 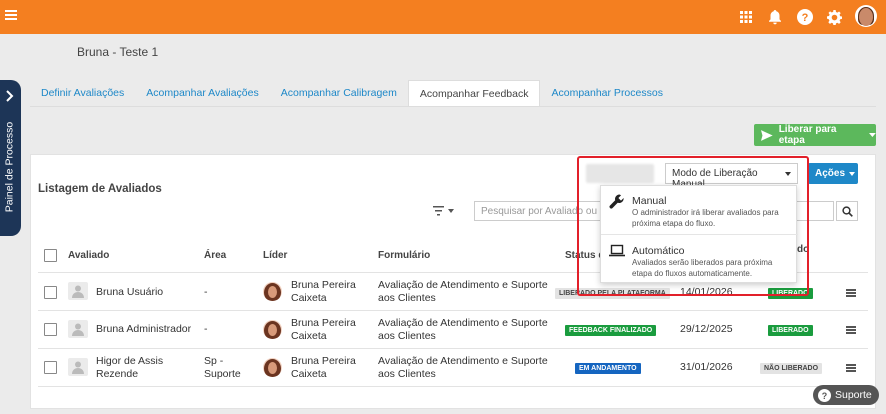 I want to click on send-icon, so click(x=767, y=135).